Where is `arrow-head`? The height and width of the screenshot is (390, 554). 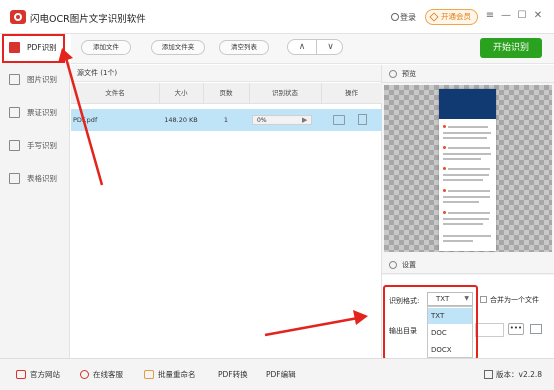
arrow-head is located at coordinates (360, 317).